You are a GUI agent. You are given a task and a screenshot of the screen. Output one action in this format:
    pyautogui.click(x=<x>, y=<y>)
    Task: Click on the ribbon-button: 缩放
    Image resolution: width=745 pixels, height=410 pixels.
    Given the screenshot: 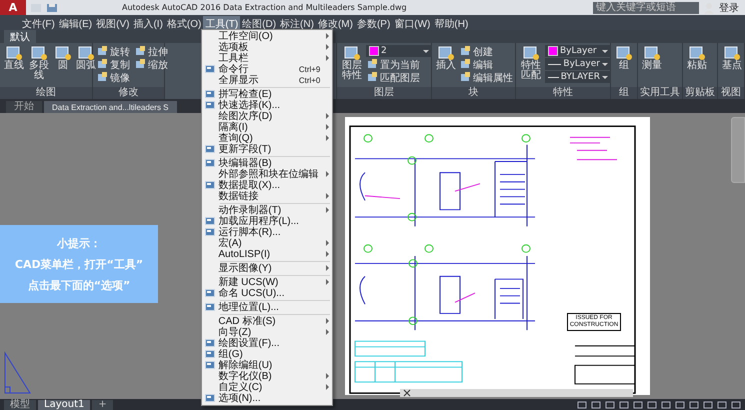 What is the action you would take?
    pyautogui.click(x=151, y=64)
    